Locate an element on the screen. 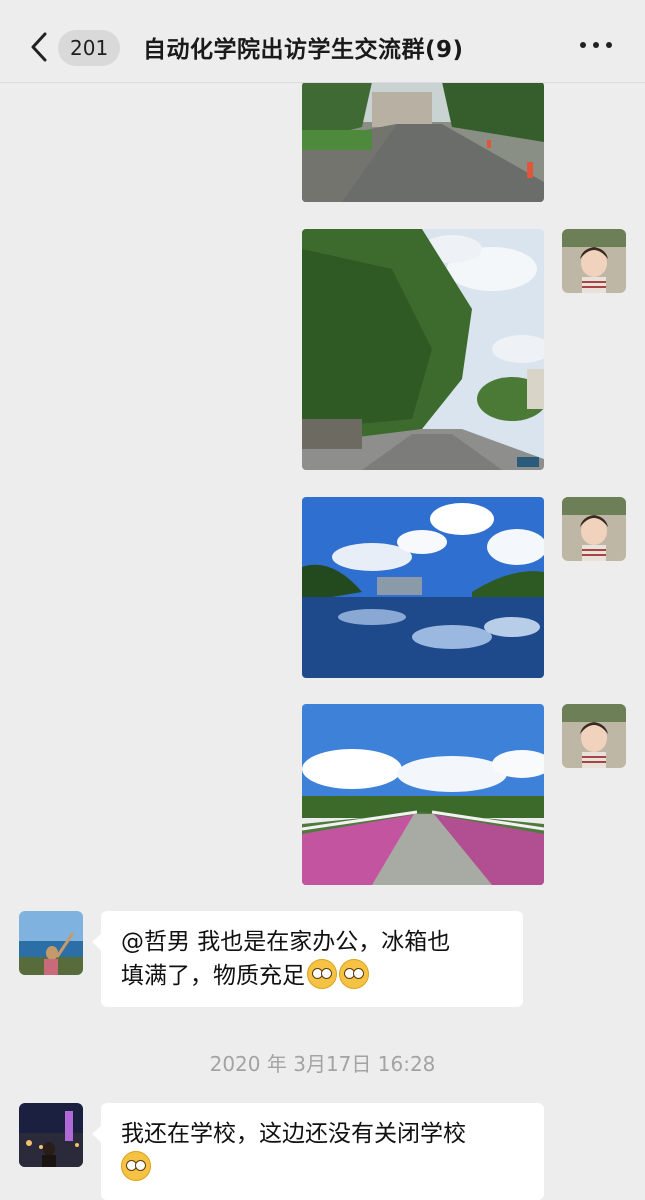  tree-road-photo is located at coordinates (423, 349).